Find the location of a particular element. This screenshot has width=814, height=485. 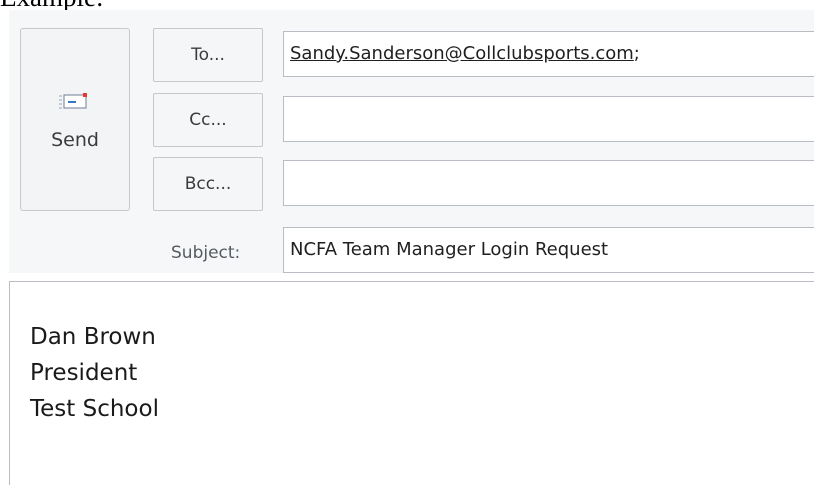

send-envelope-icon is located at coordinates (73, 101).